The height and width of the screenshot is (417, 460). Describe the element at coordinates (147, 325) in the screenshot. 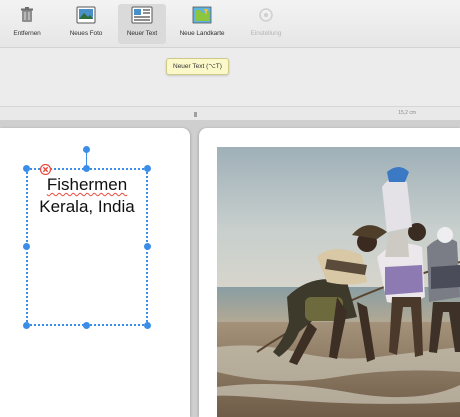

I see `resize-handle-bottom-right` at that location.